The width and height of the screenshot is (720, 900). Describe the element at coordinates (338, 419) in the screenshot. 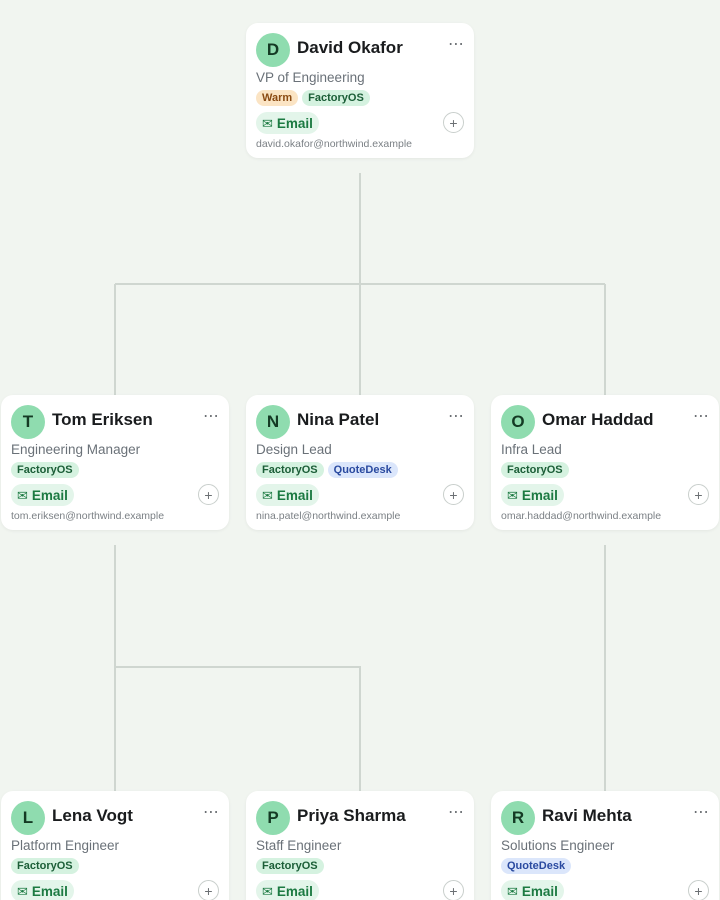

I see `person-name: Nina Patel` at that location.